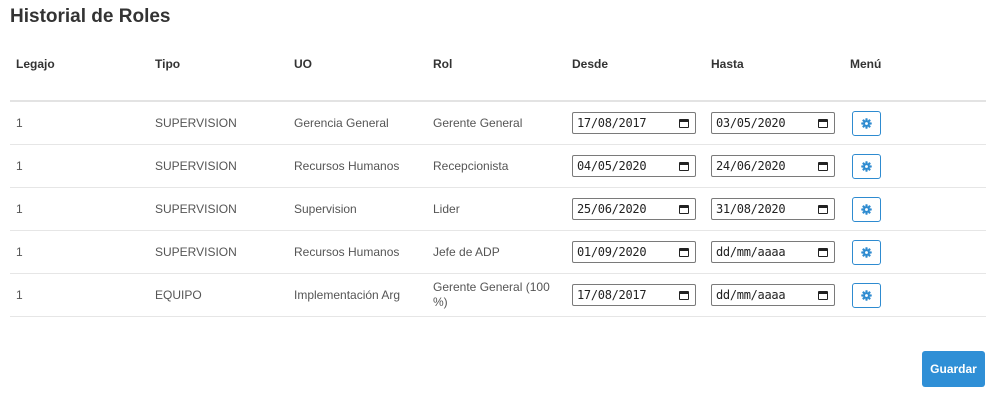  Describe the element at coordinates (466, 251) in the screenshot. I see `cell-rol: Jefe de ADP` at that location.